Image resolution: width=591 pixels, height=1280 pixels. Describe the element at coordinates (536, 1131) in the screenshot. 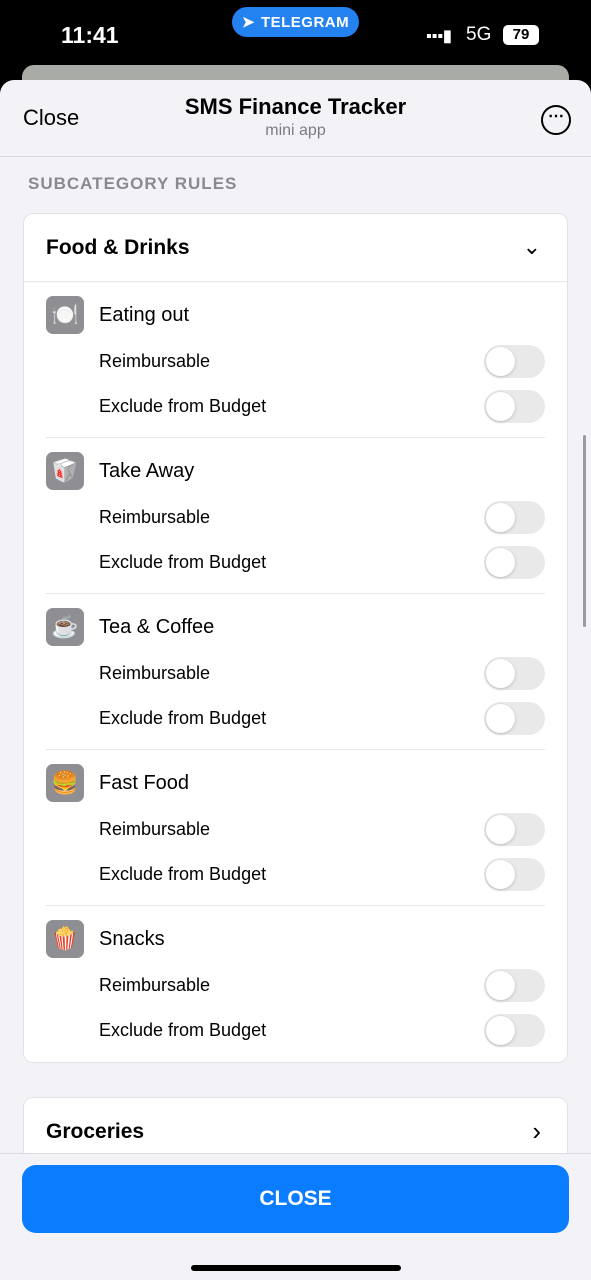

I see `chevron-right-icon: ›` at that location.